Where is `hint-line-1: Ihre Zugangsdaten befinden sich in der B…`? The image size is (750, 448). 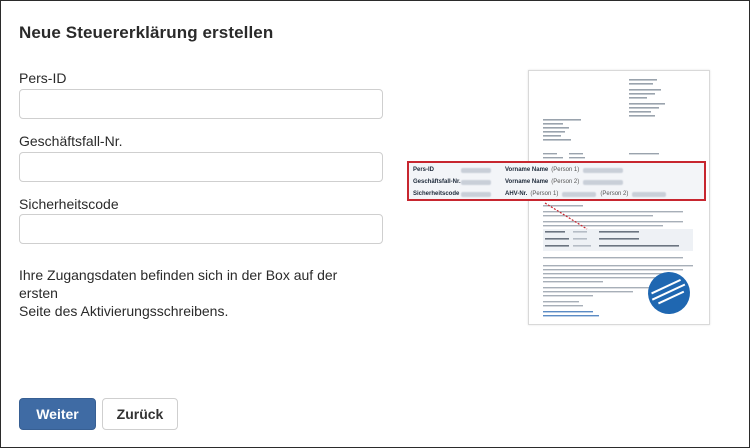
hint-line-1: Ihre Zugangsdaten befinden sich in der B… is located at coordinates (178, 284).